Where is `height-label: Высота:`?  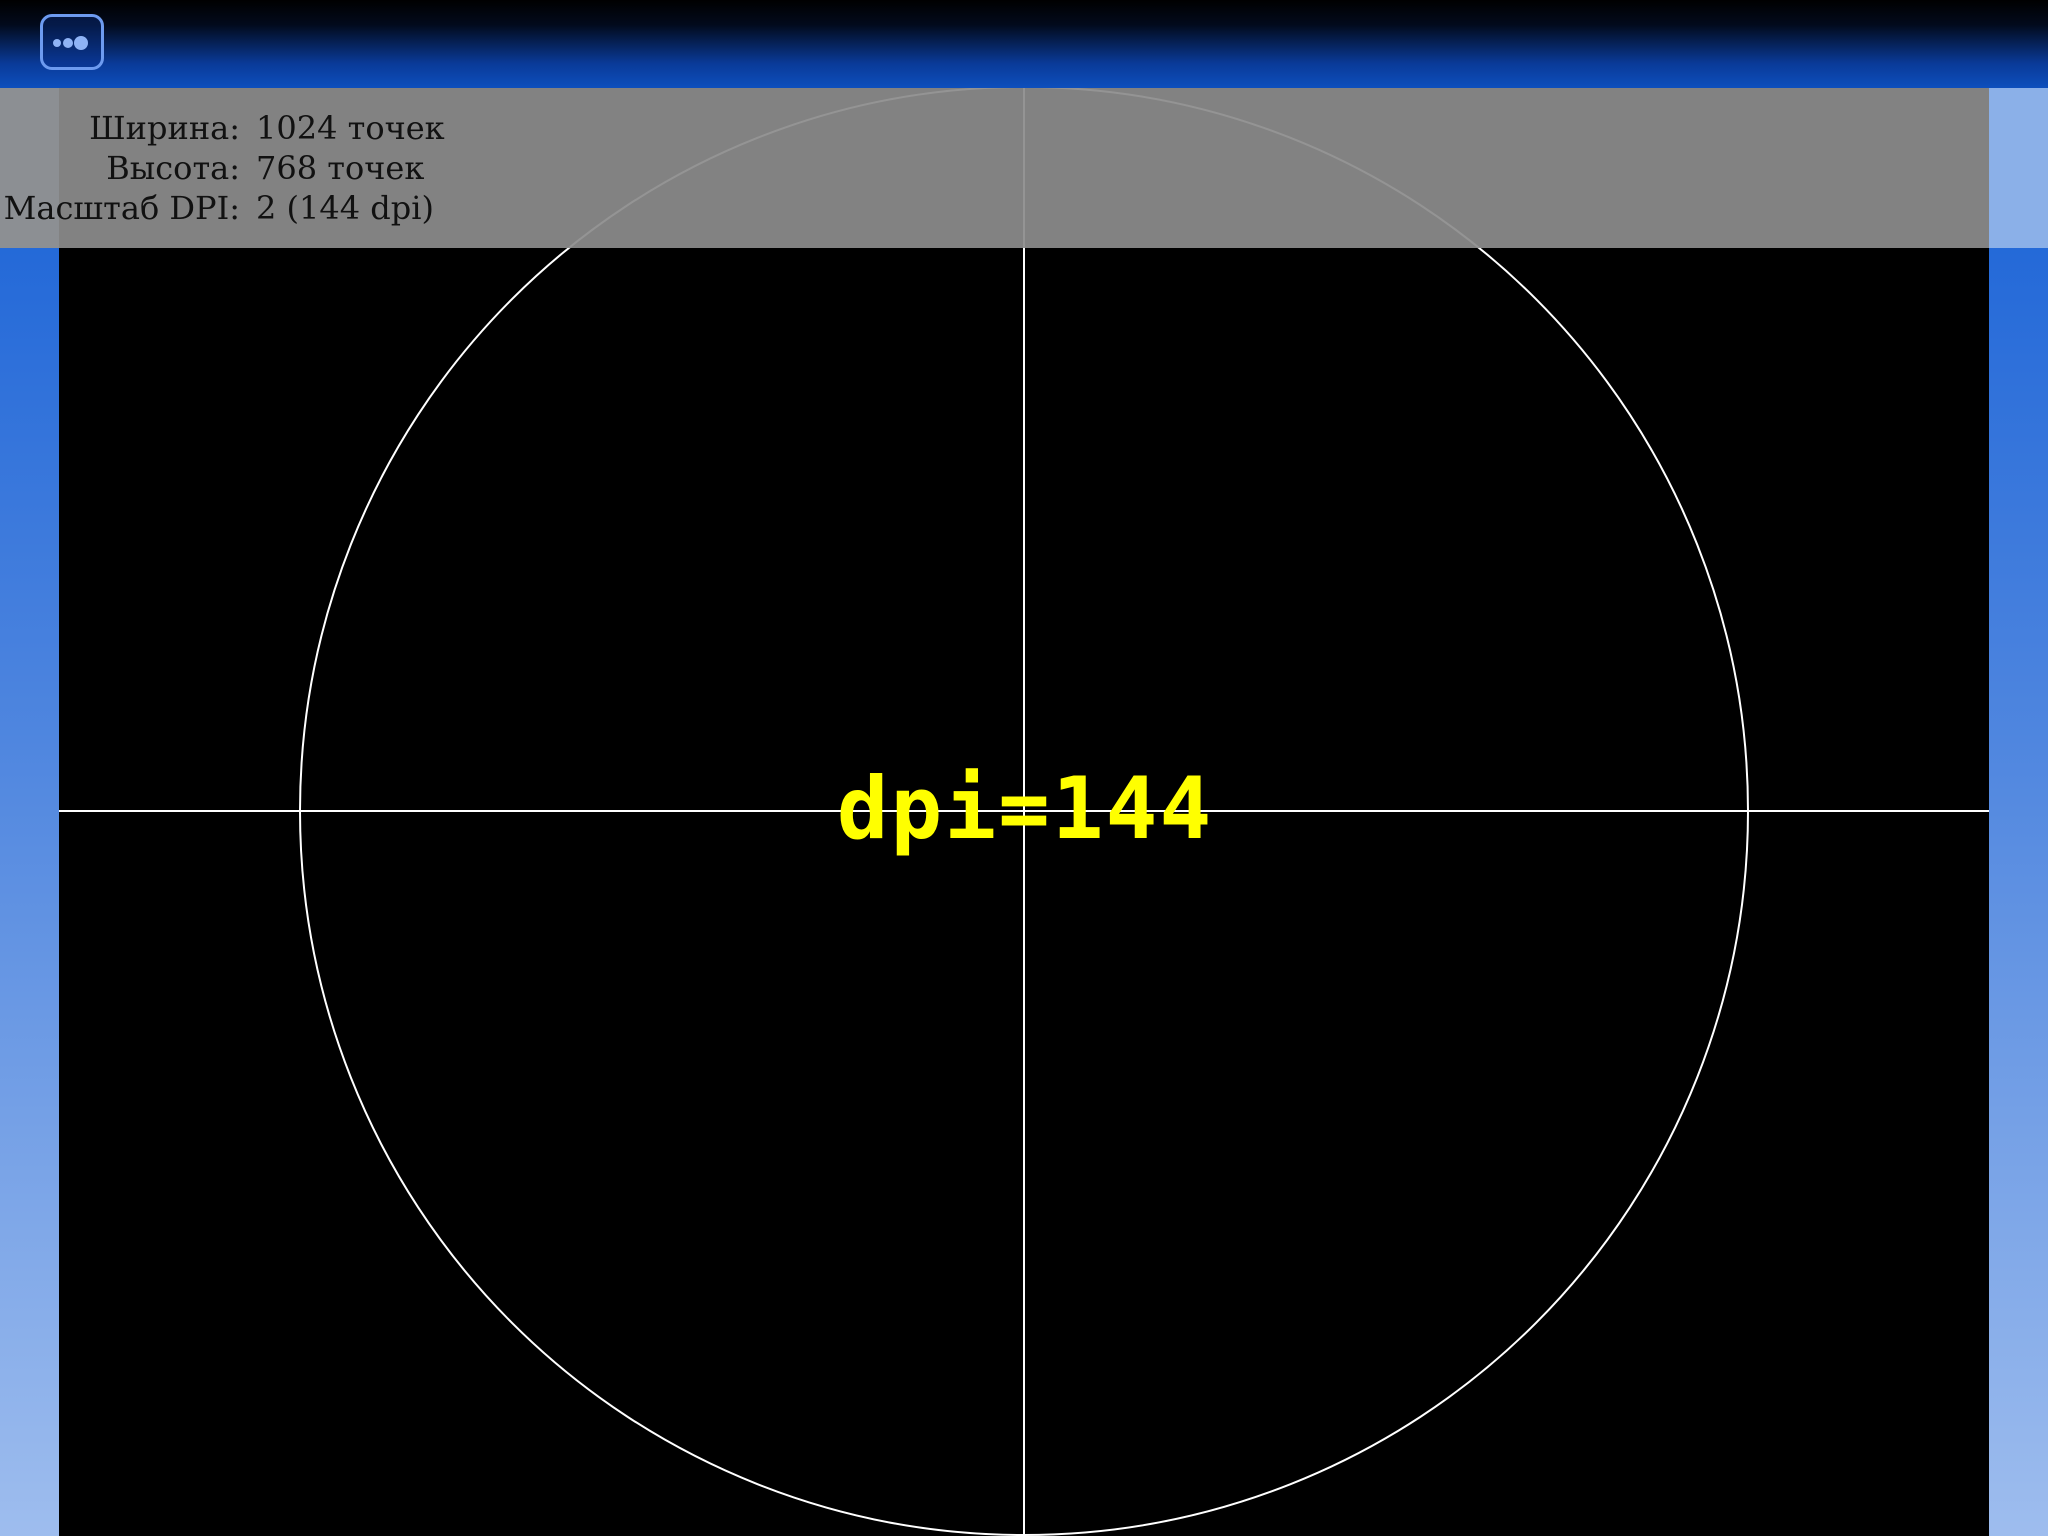
height-label: Высота: is located at coordinates (173, 168).